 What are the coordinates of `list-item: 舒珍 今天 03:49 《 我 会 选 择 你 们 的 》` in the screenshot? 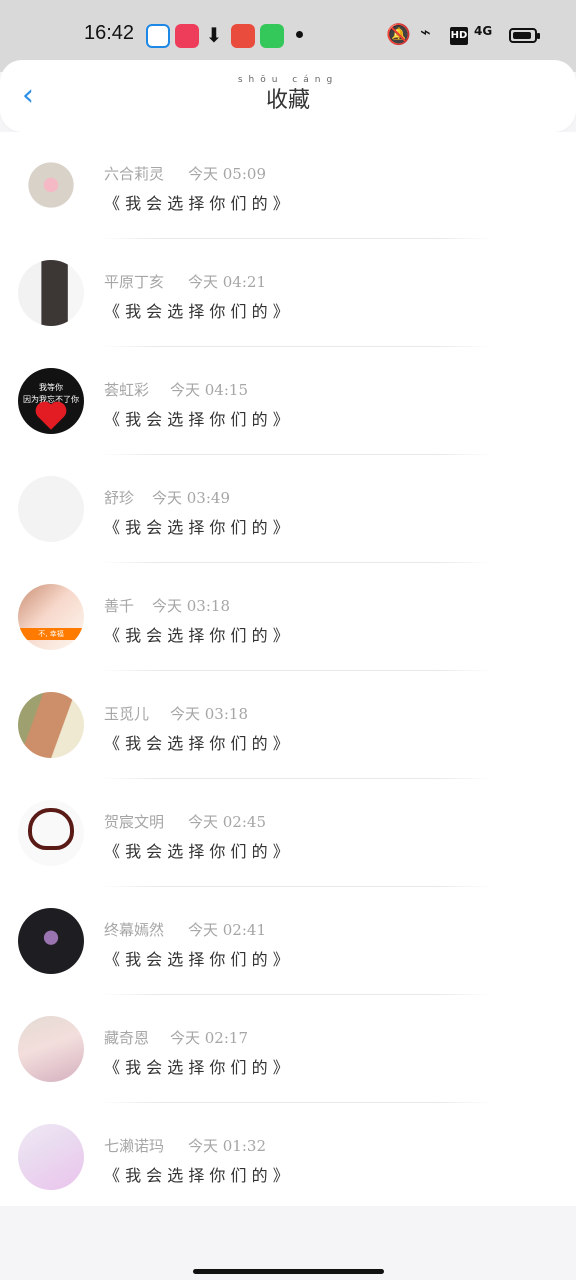 It's located at (288, 509).